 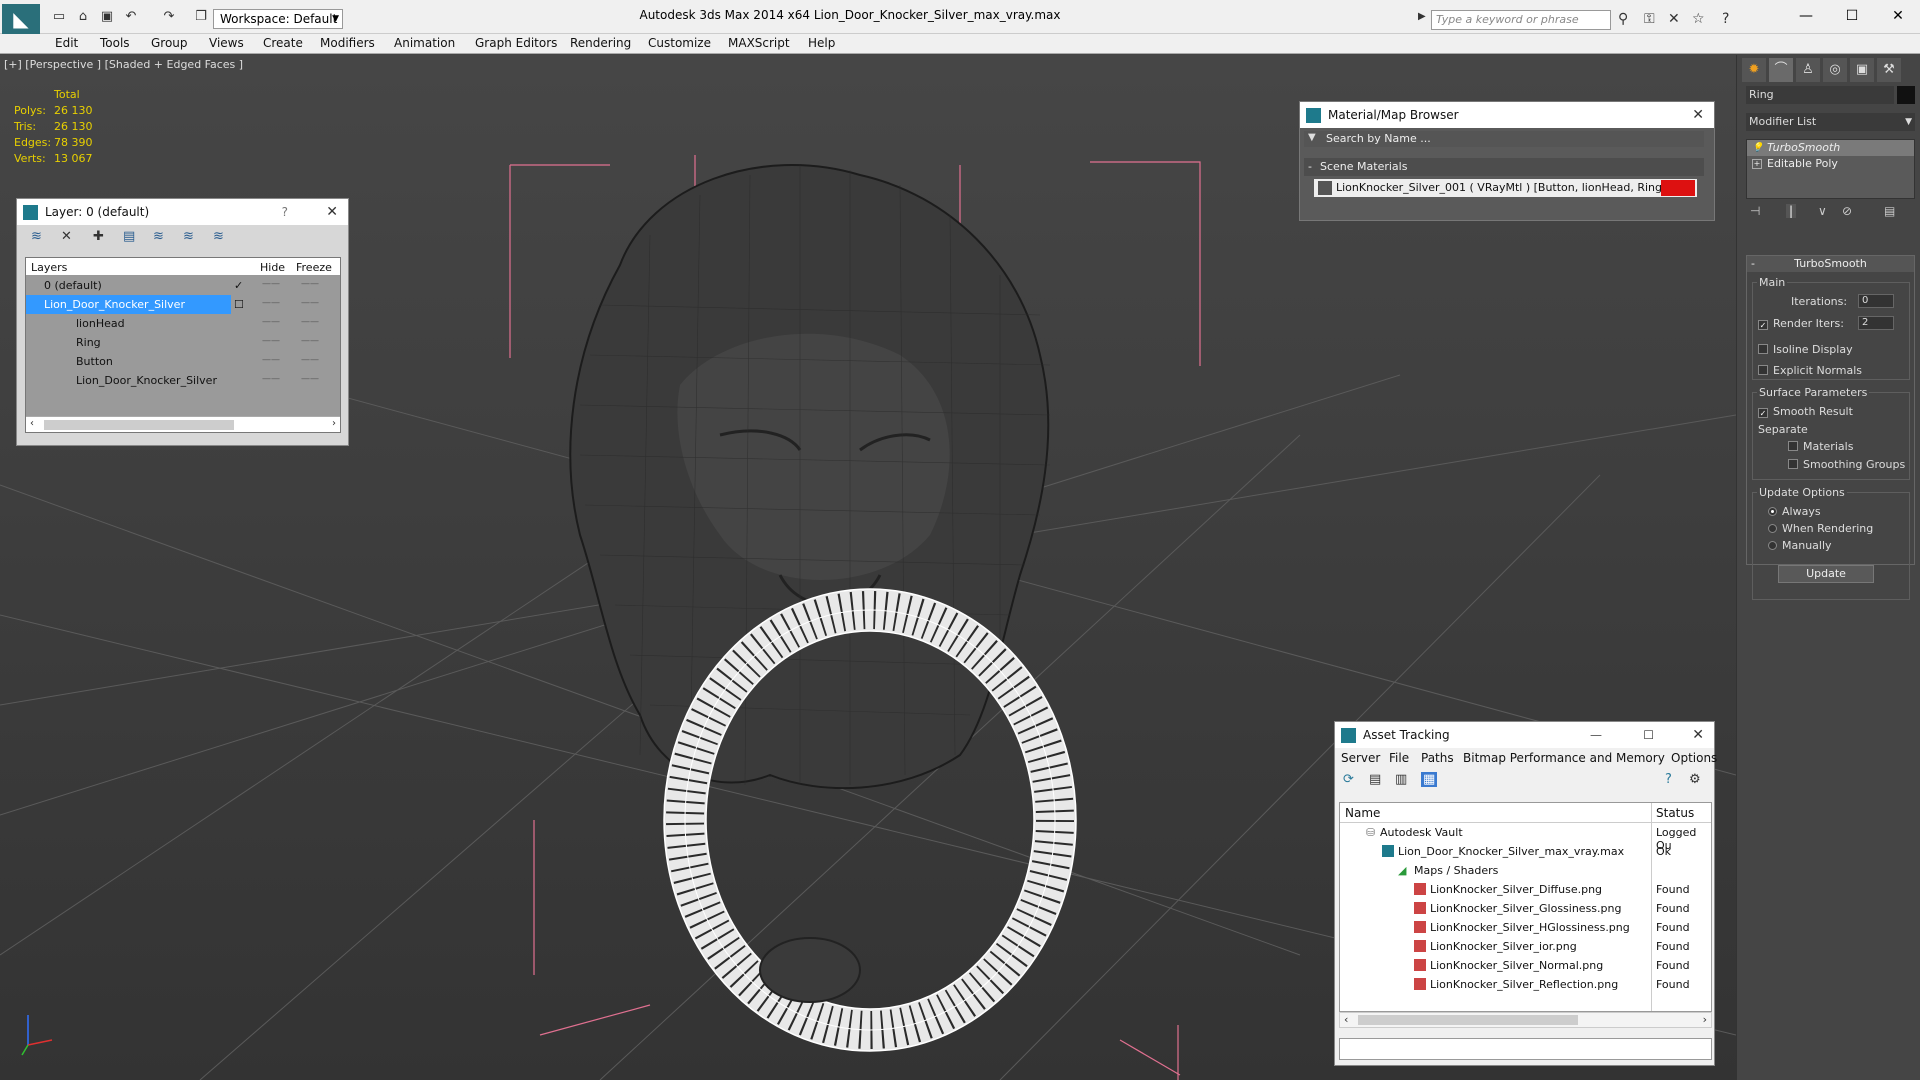 I want to click on list-view-icon: ▤, so click(x=1375, y=779).